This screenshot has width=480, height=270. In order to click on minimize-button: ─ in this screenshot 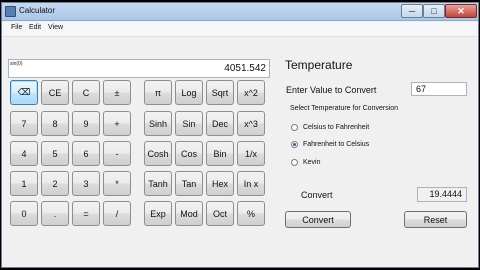, I will do `click(412, 11)`.